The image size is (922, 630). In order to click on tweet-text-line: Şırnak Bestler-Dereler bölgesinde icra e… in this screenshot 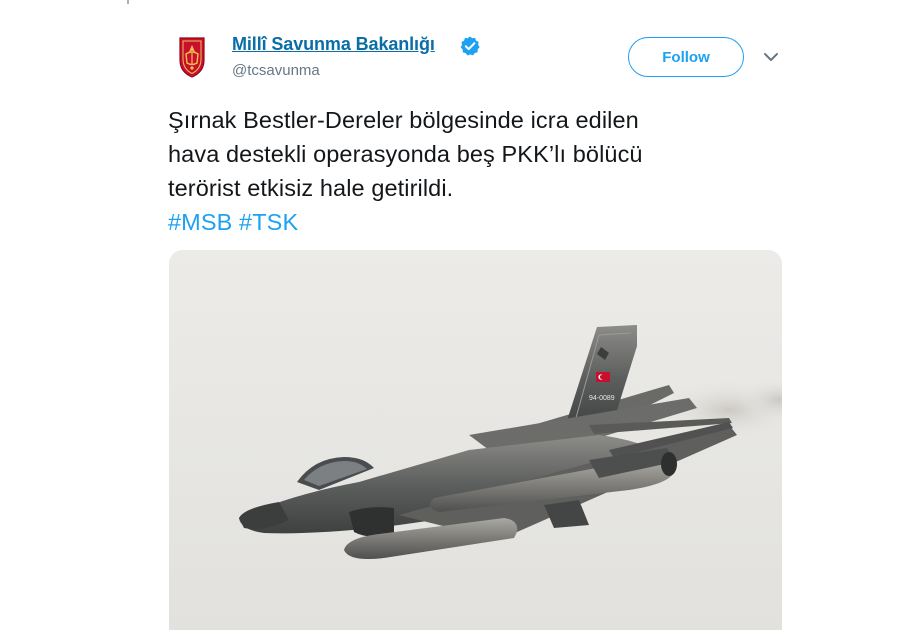, I will do `click(403, 120)`.